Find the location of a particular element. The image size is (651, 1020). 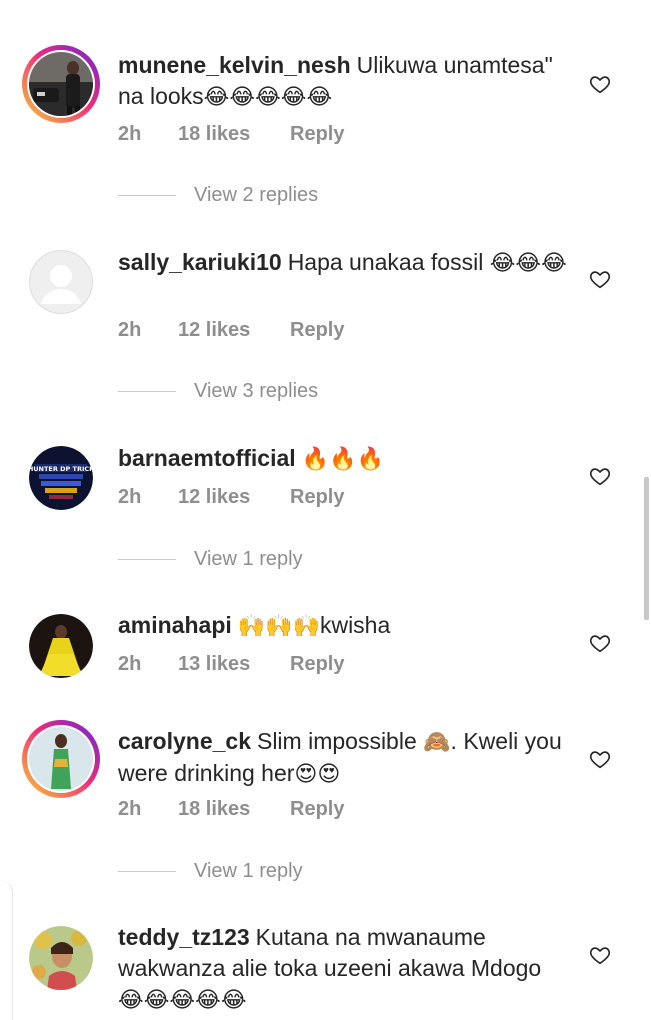

comment-body: Hapa unakaa fossil is located at coordinates (388, 262).